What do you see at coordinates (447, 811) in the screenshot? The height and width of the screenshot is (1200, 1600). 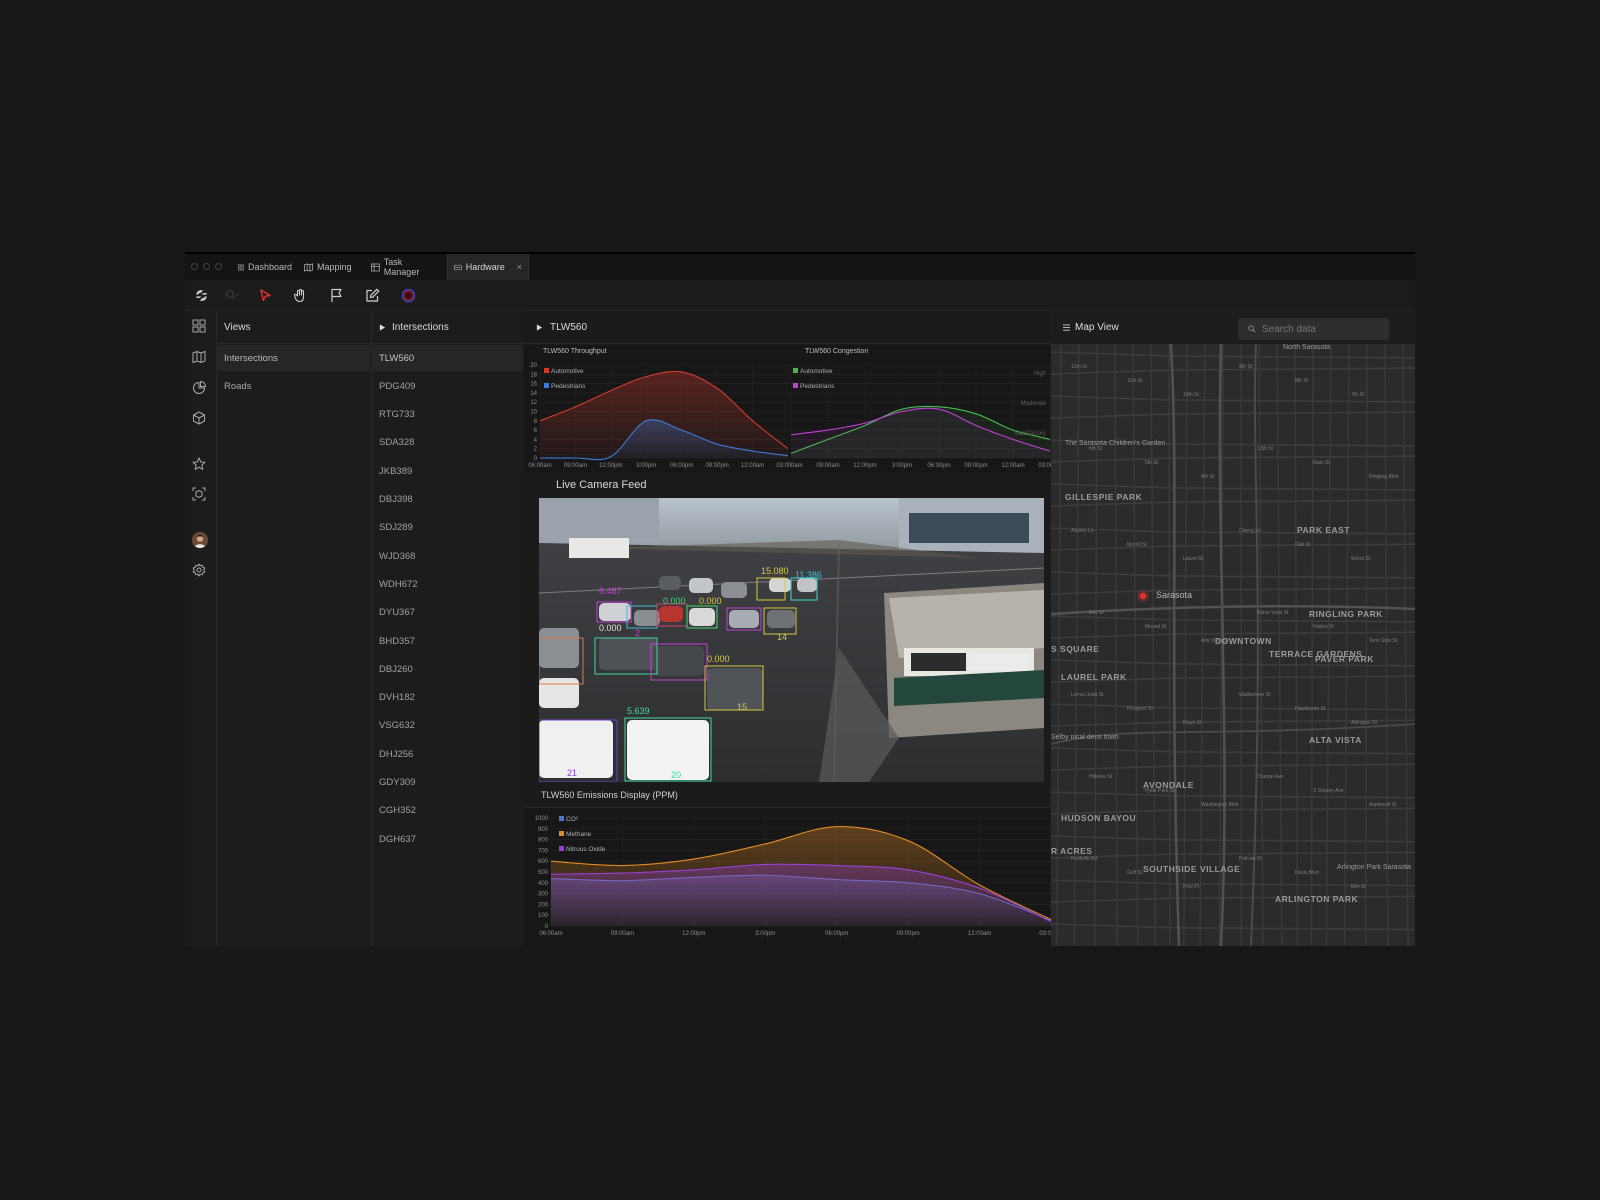 I see `intersection-item: CGH352` at bounding box center [447, 811].